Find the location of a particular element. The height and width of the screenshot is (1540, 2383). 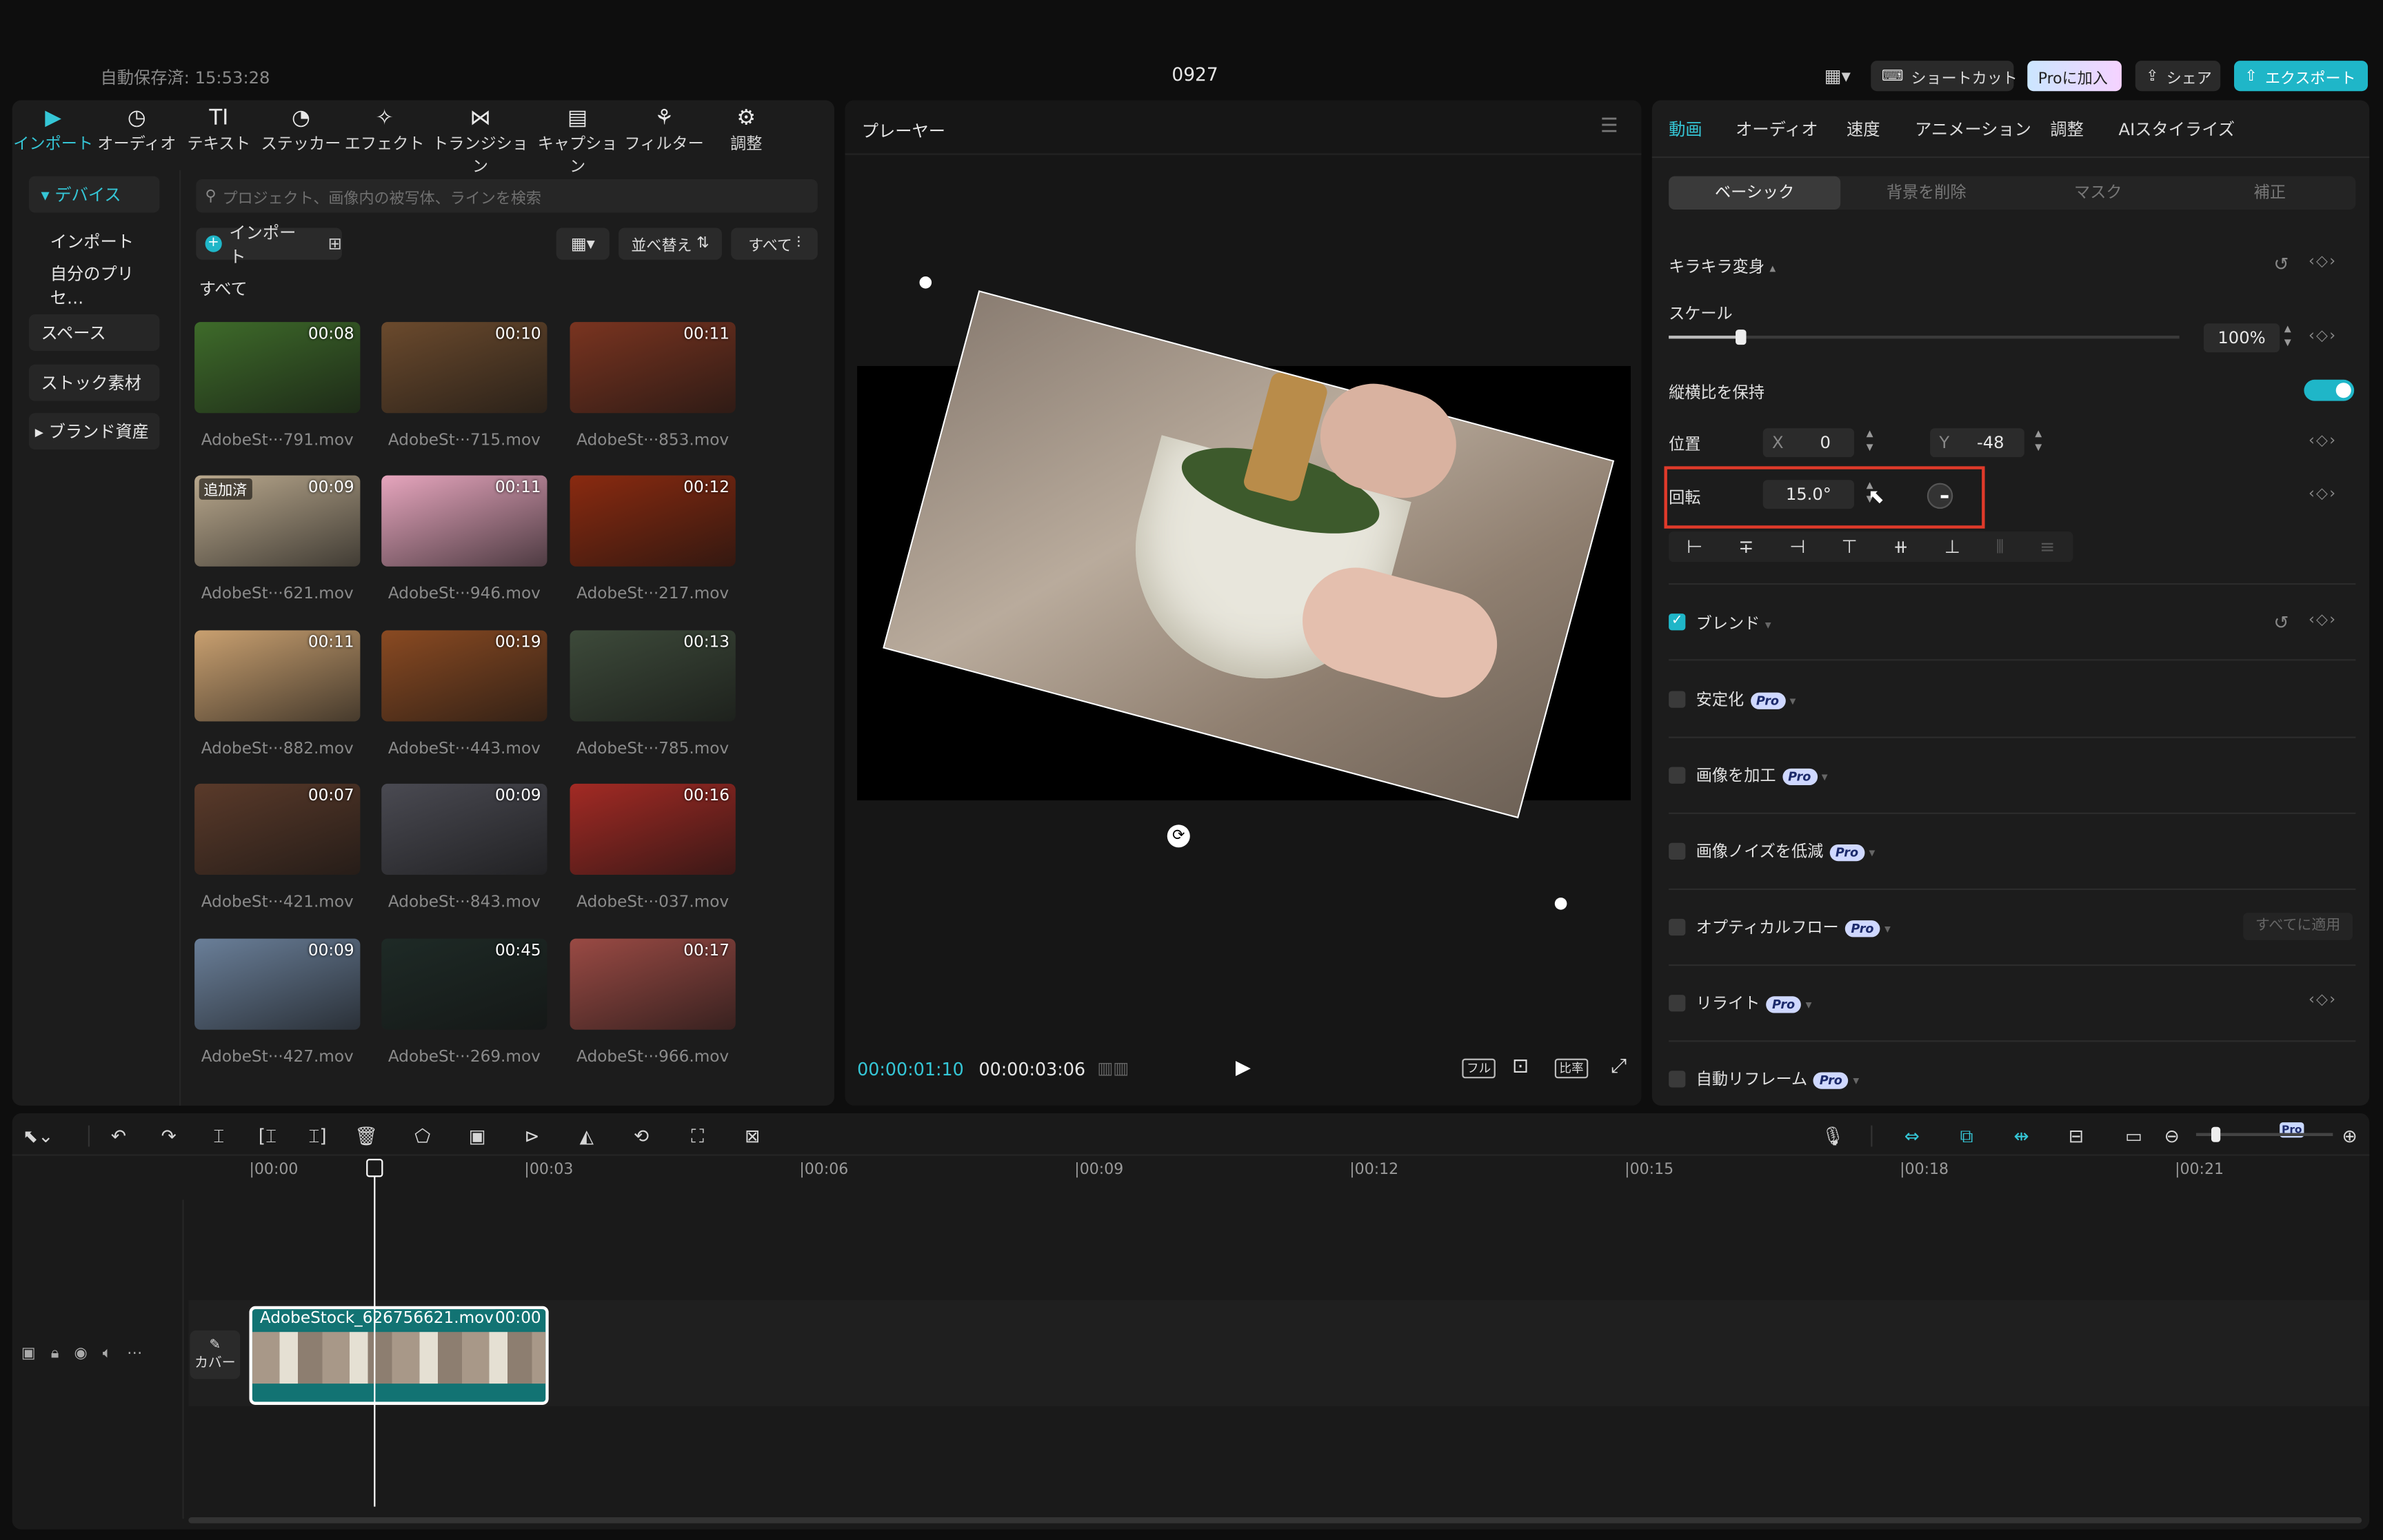

zoom-fit-icon: ⊡ is located at coordinates (1520, 1067).